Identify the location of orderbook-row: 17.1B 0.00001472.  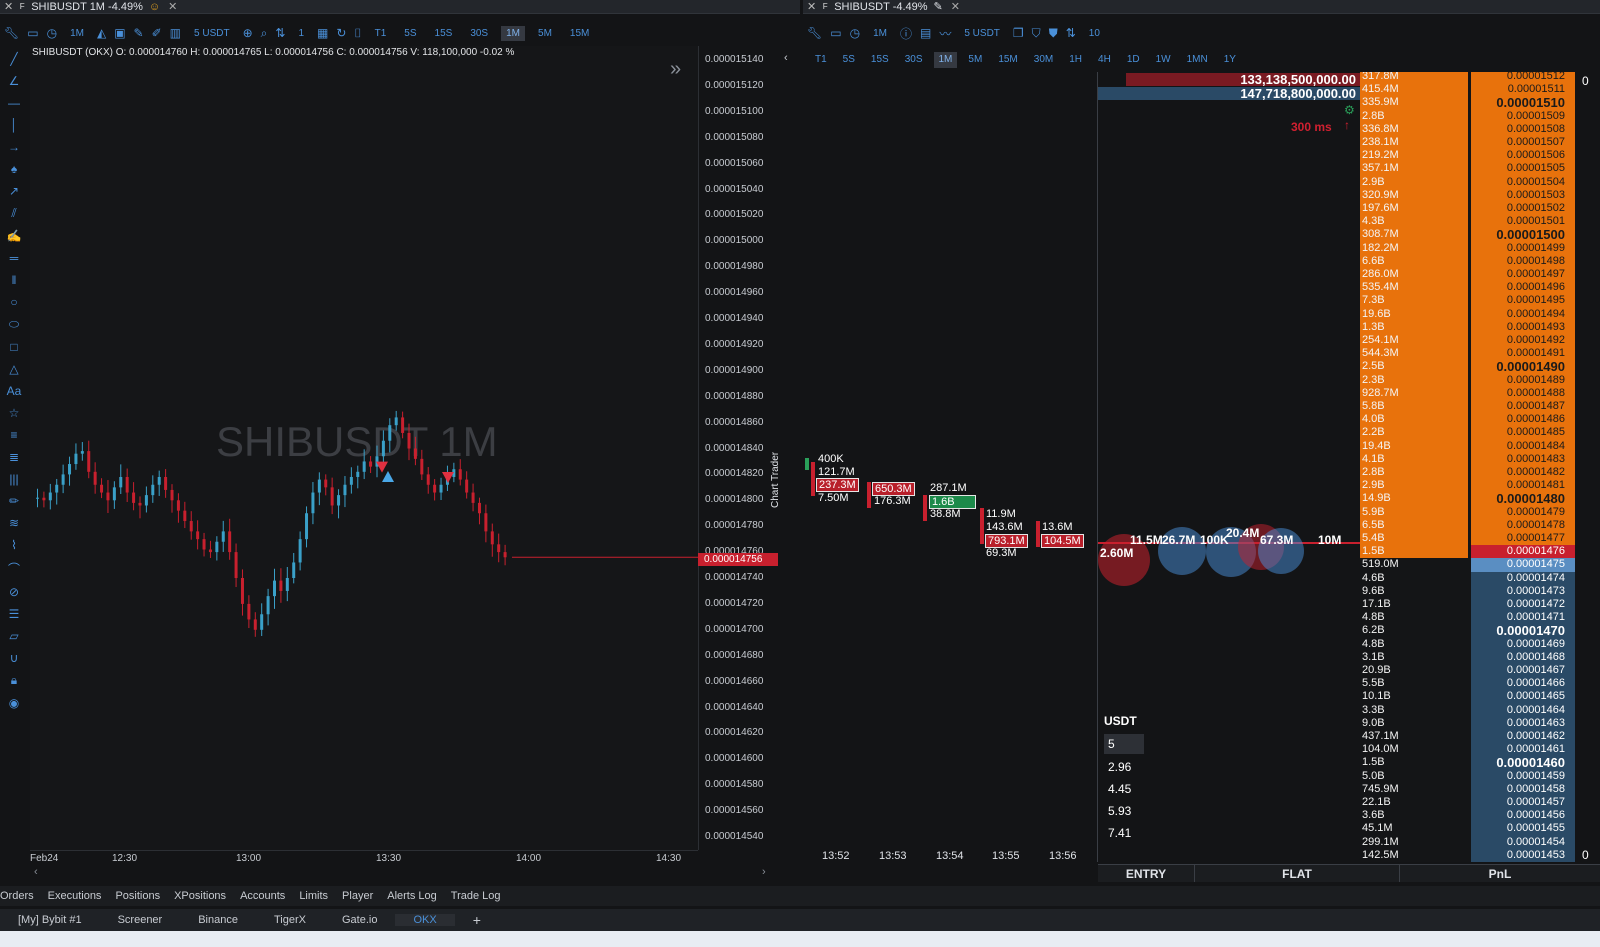
(1467, 605).